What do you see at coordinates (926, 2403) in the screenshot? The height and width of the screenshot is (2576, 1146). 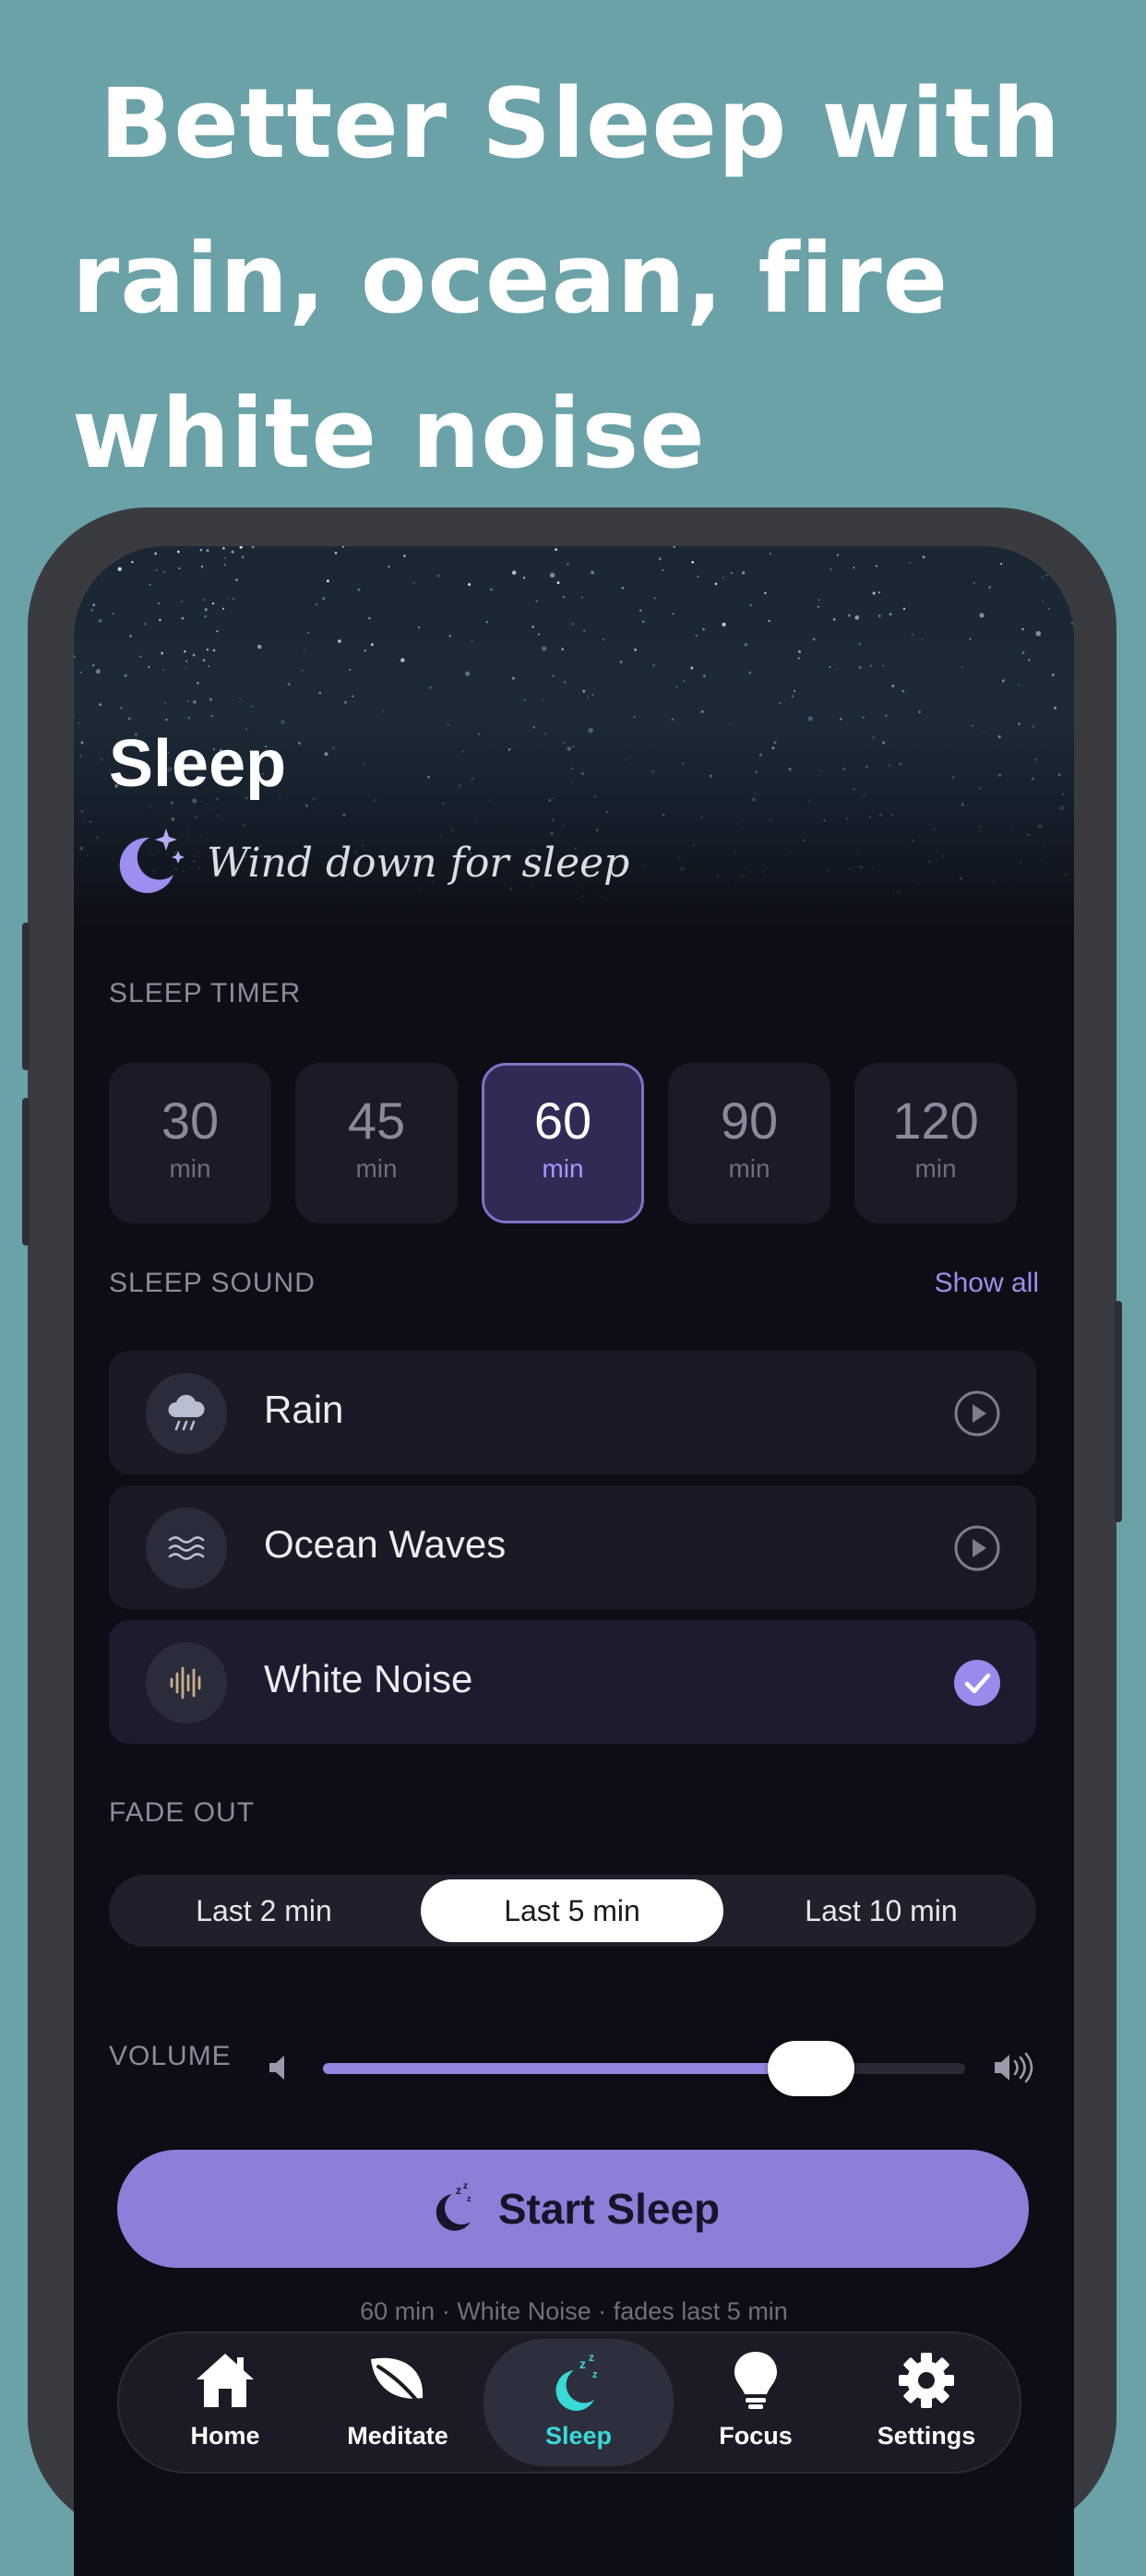 I see `tab-settings: Settings` at bounding box center [926, 2403].